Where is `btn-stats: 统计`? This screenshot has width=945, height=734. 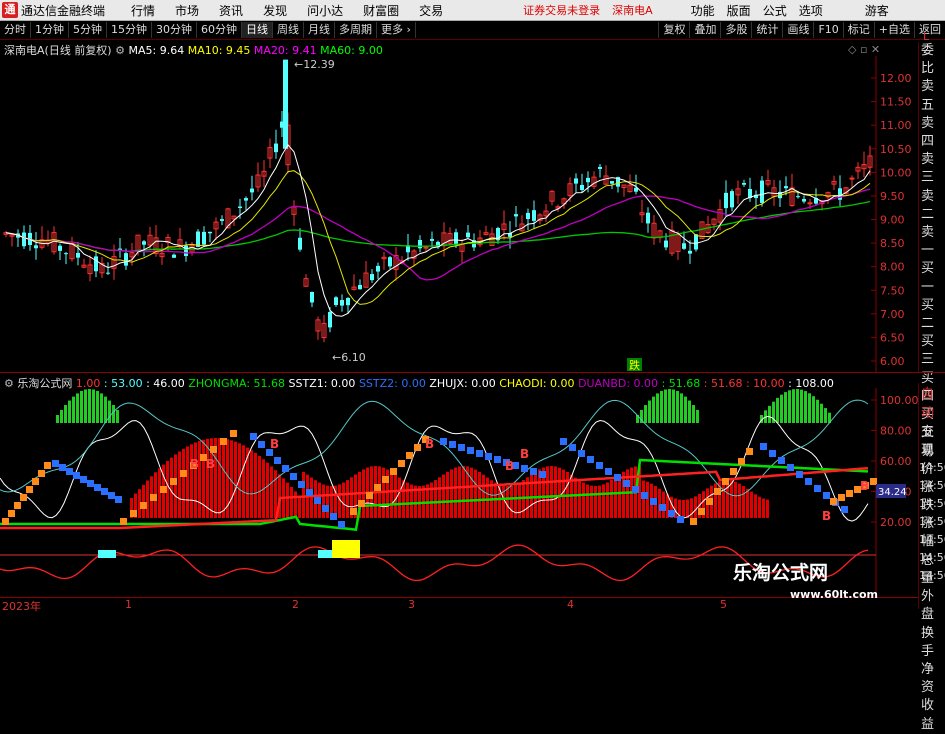 btn-stats: 统计 is located at coordinates (766, 30).